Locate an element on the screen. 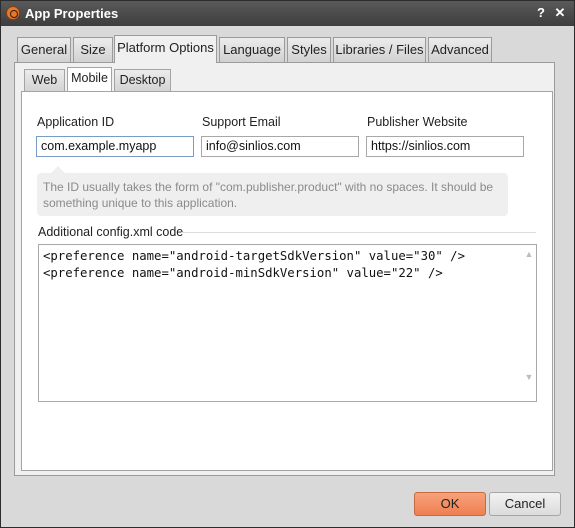 Image resolution: width=575 pixels, height=528 pixels. ok-button: OK is located at coordinates (450, 504).